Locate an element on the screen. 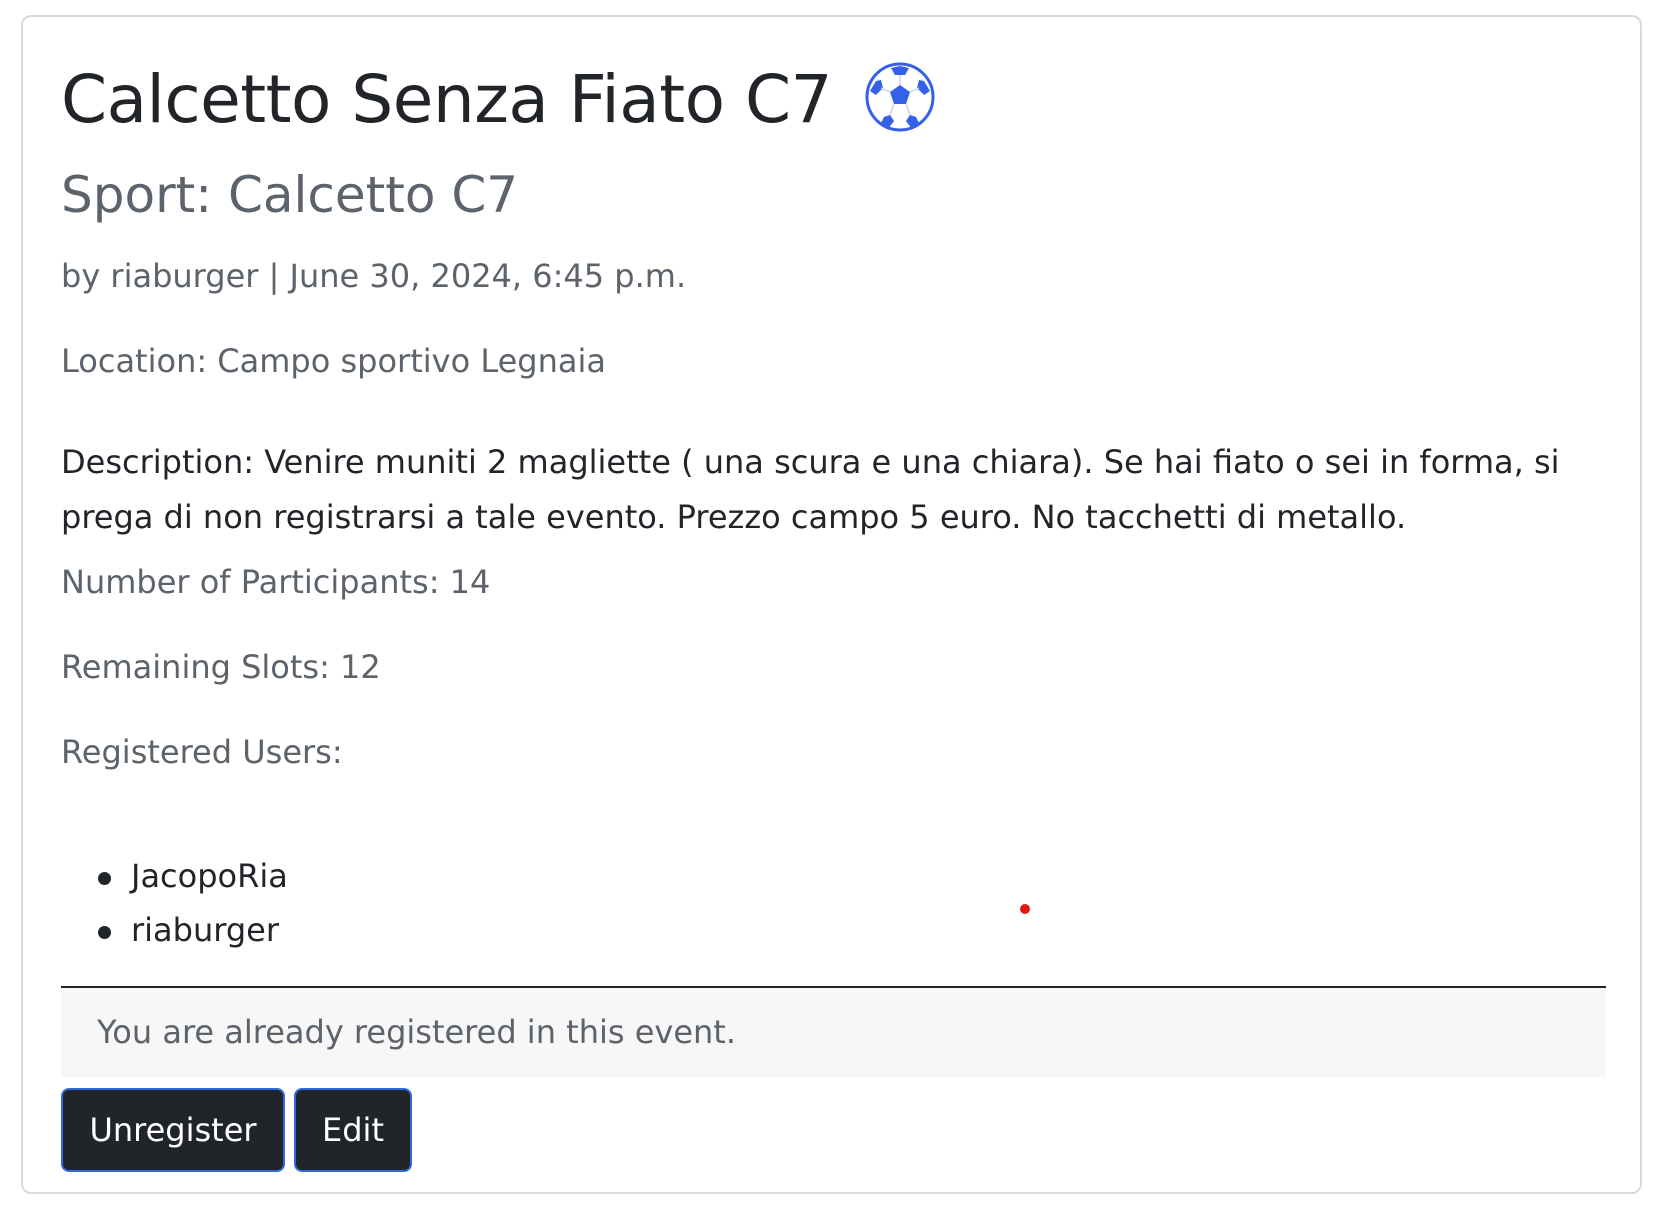 The width and height of the screenshot is (1662, 1207). soccer-ball-icon is located at coordinates (900, 97).